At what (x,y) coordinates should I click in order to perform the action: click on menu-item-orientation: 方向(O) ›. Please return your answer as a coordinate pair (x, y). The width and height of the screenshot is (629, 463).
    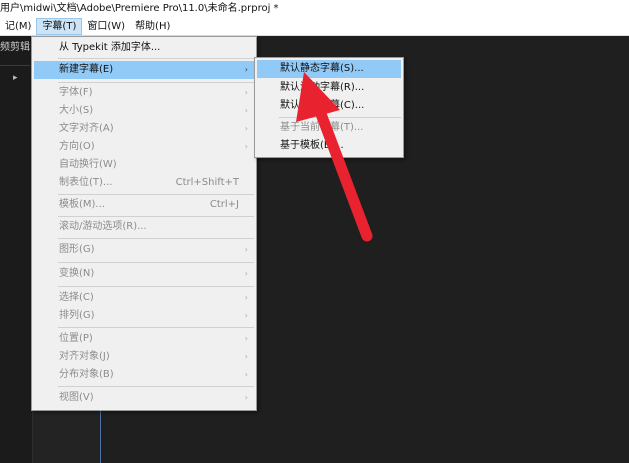
    Looking at the image, I should click on (144, 147).